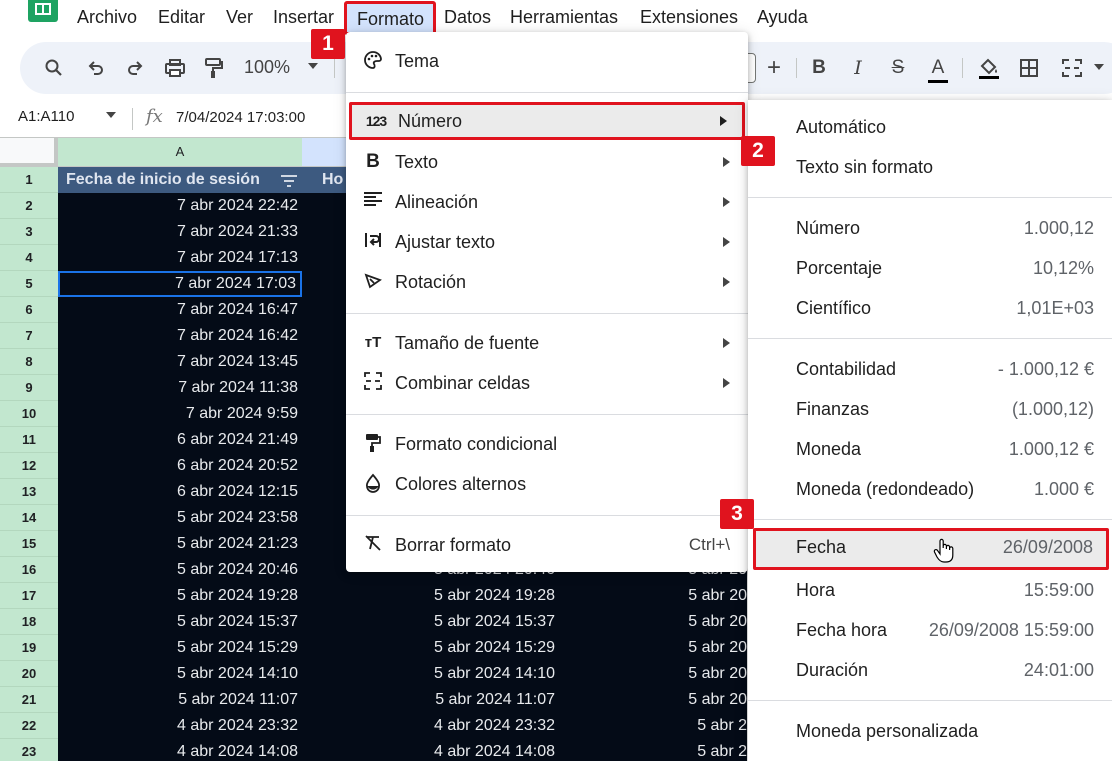 Image resolution: width=1112 pixels, height=761 pixels. Describe the element at coordinates (239, 17) in the screenshot. I see `menu-ver: Ver` at that location.